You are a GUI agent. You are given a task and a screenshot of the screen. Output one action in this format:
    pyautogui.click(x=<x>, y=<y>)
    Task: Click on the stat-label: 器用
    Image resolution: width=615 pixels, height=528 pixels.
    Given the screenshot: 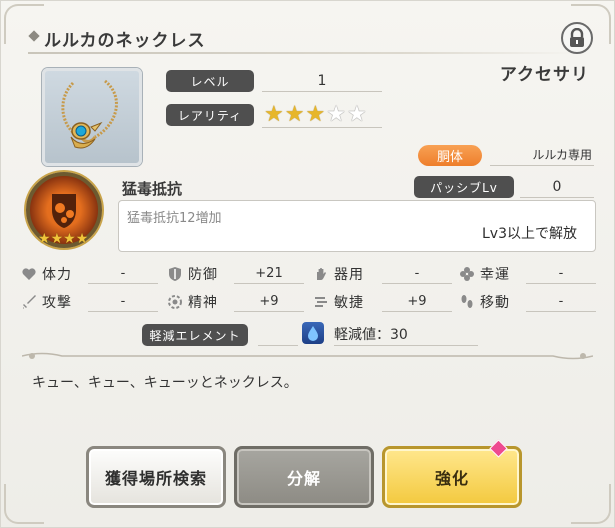 What is the action you would take?
    pyautogui.click(x=349, y=275)
    